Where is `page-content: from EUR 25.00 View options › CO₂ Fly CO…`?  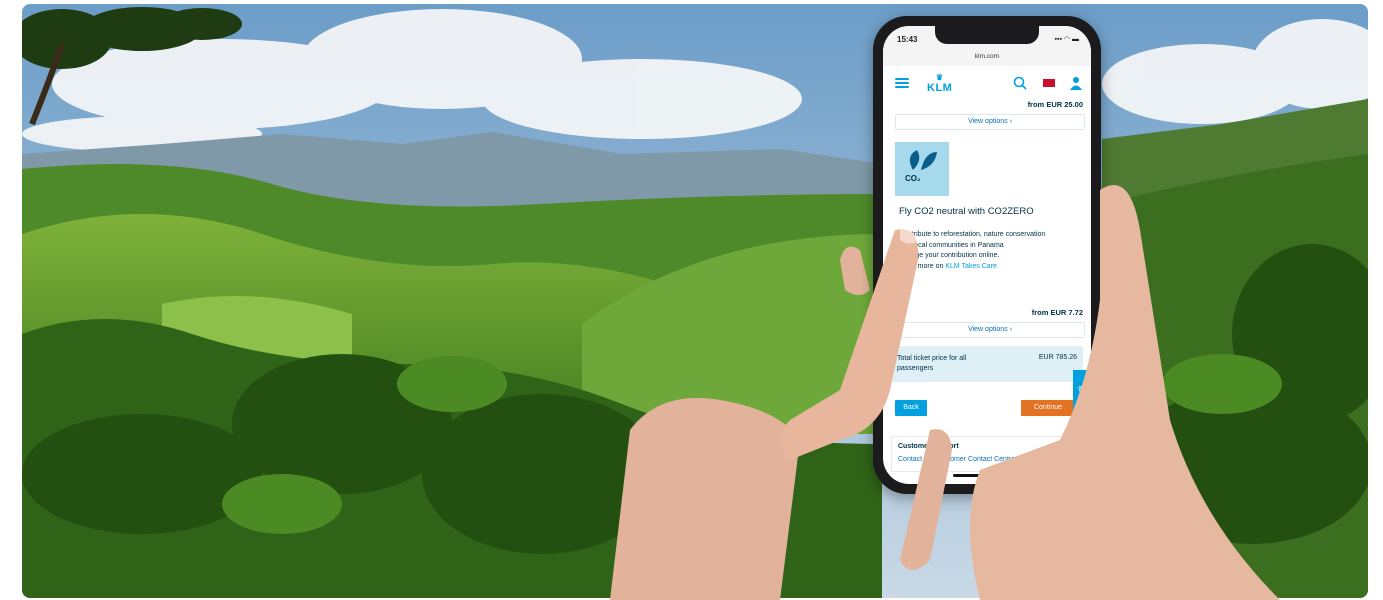
page-content: from EUR 25.00 View options › CO₂ Fly CO… is located at coordinates (987, 292).